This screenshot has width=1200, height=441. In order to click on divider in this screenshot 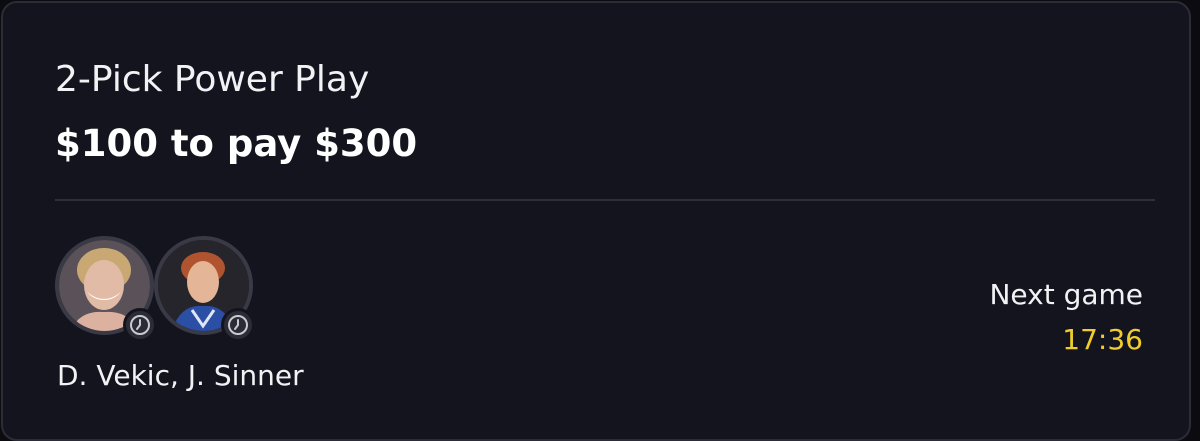, I will do `click(605, 200)`.